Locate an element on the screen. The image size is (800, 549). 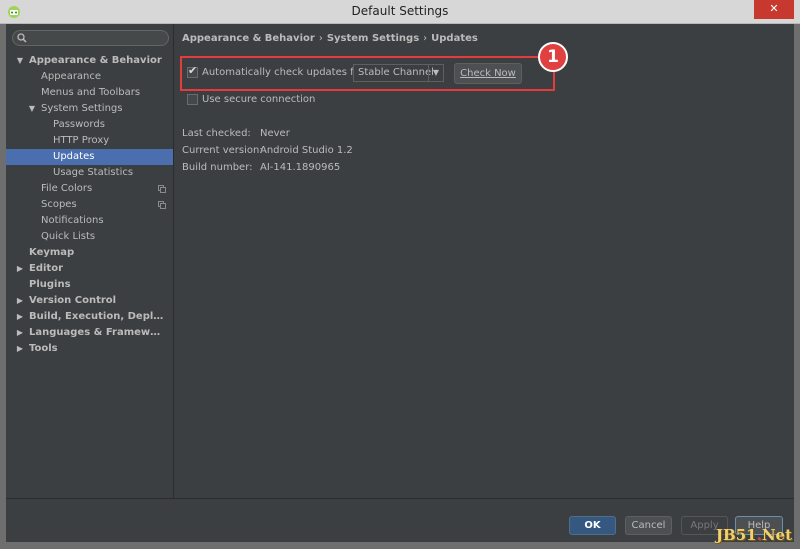
sidebar-item-http-proxy: HTTP Proxy is located at coordinates (89, 141).